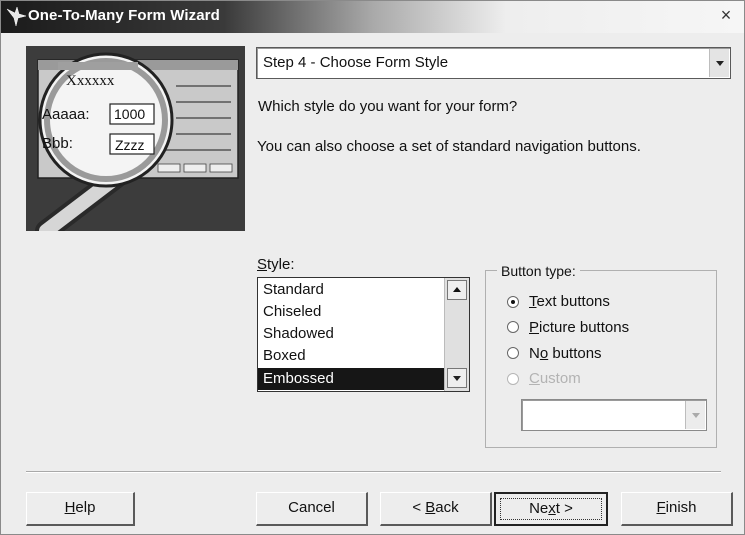 The width and height of the screenshot is (745, 535). I want to click on scroll-up-button, so click(457, 290).